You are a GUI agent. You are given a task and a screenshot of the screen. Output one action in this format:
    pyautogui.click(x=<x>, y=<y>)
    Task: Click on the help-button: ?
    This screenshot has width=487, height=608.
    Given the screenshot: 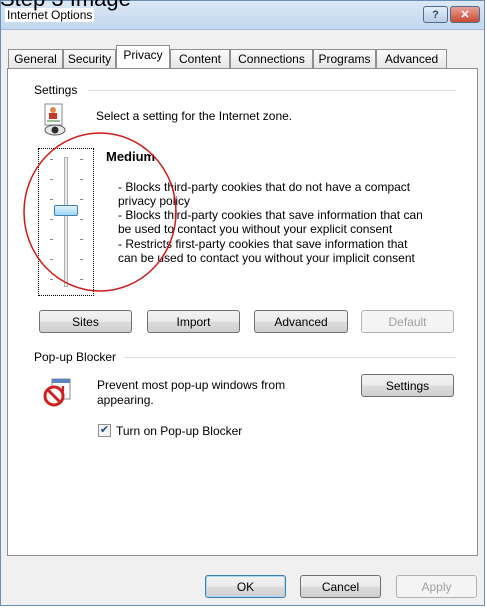 What is the action you would take?
    pyautogui.click(x=435, y=14)
    